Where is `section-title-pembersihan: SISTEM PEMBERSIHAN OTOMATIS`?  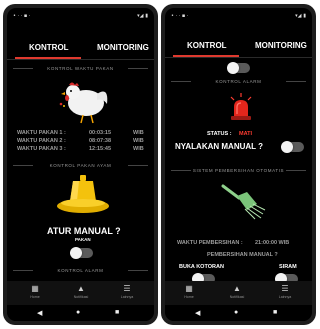
section-title-pembersihan: SISTEM PEMBERSIHAN OTOMATIS is located at coordinates (238, 170).